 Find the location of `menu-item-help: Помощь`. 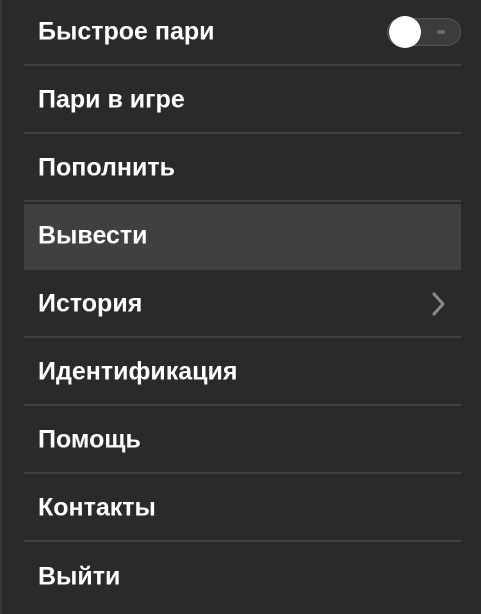

menu-item-help: Помощь is located at coordinates (242, 441).